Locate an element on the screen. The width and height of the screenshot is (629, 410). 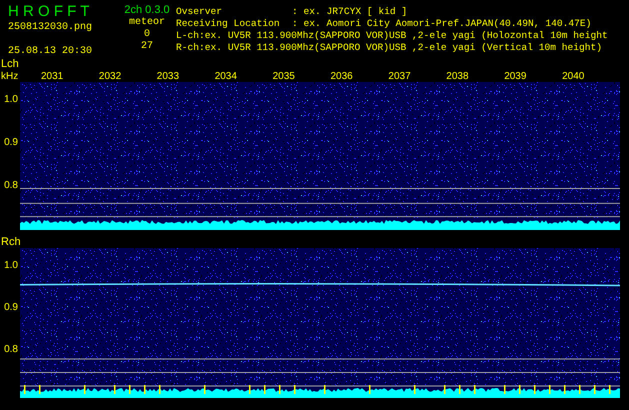
time-label: 2034 is located at coordinates (226, 76).